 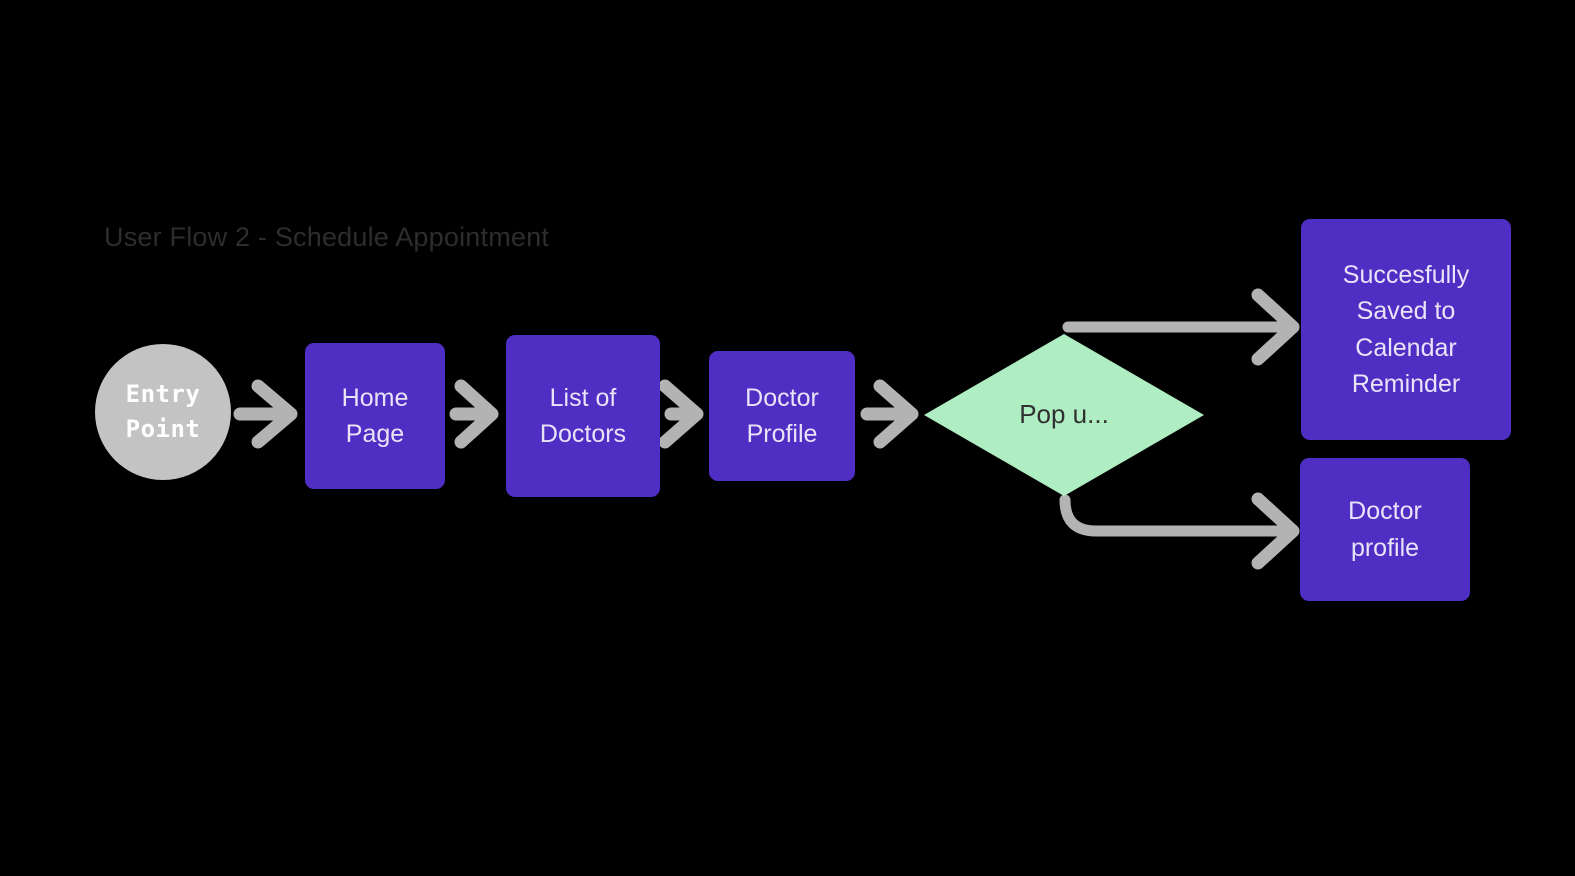 I want to click on connector-home-to-list, so click(x=474, y=414).